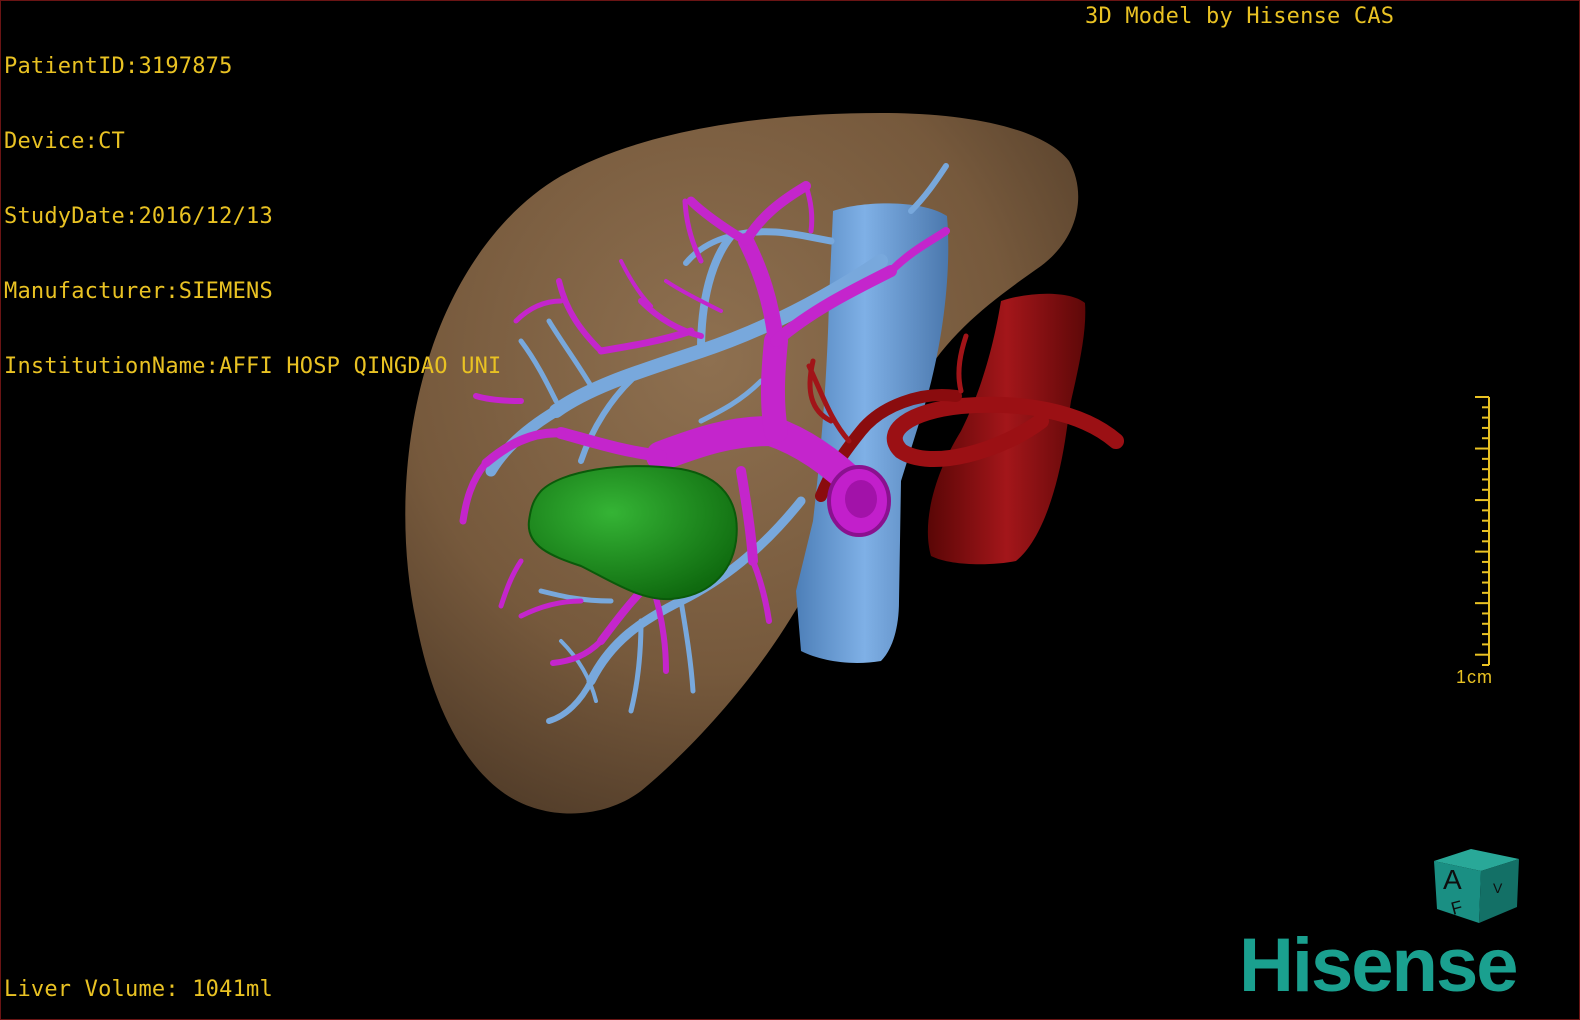 The image size is (1580, 1020). I want to click on patient-id: PatientID:3197875, so click(118, 66).